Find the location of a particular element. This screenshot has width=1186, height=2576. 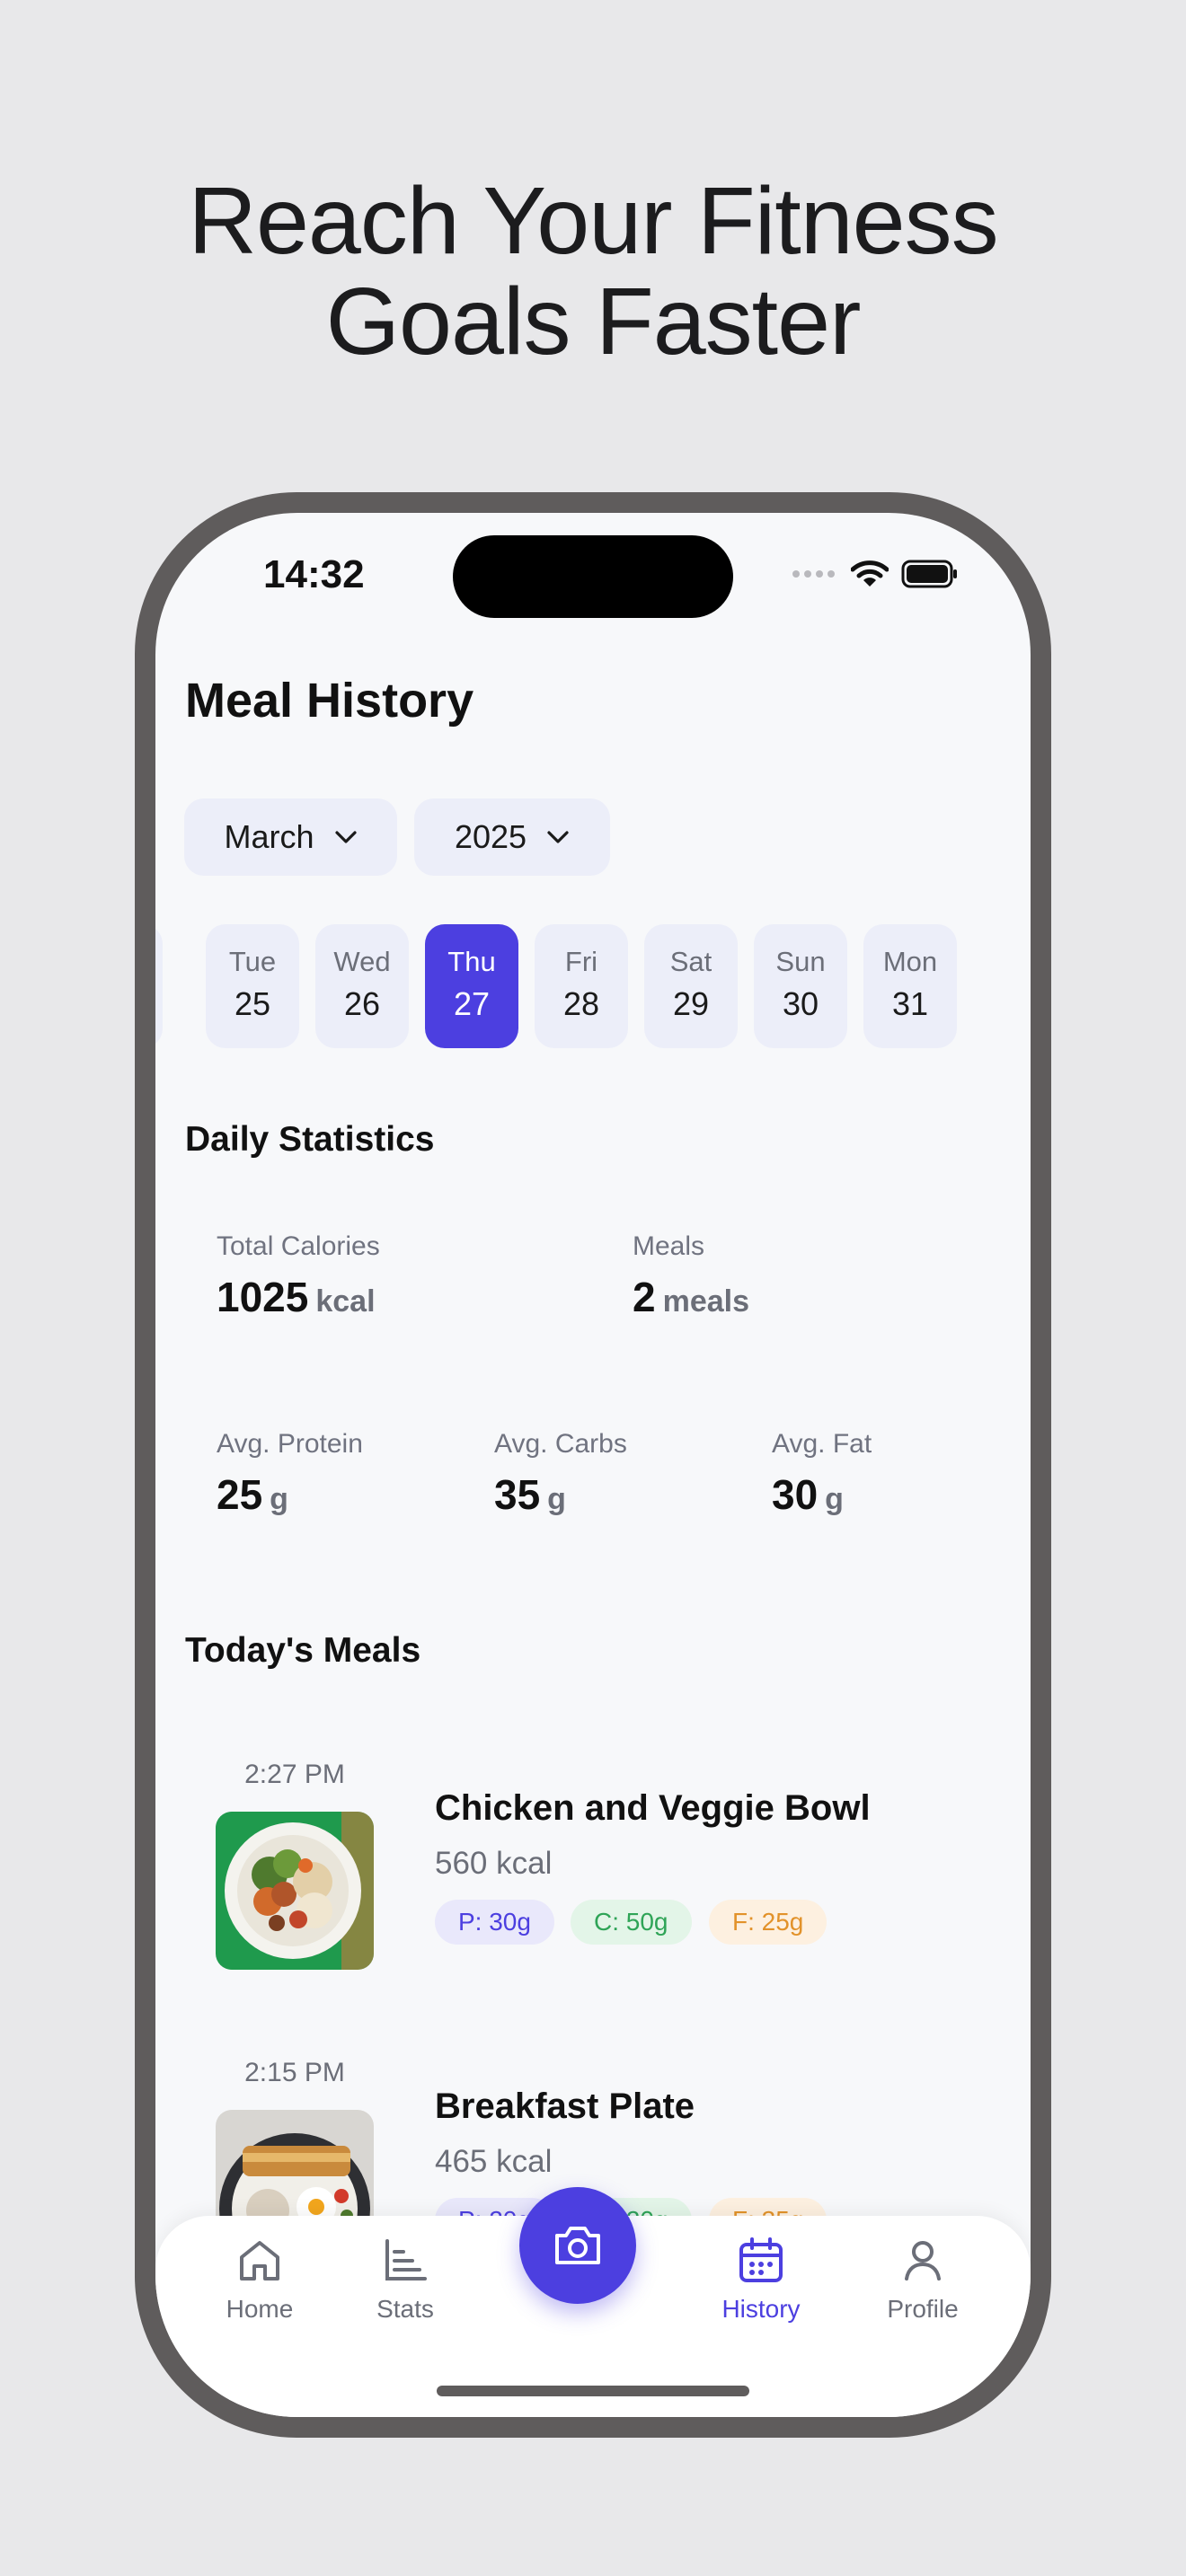

stat-value: 2 is located at coordinates (644, 1297).